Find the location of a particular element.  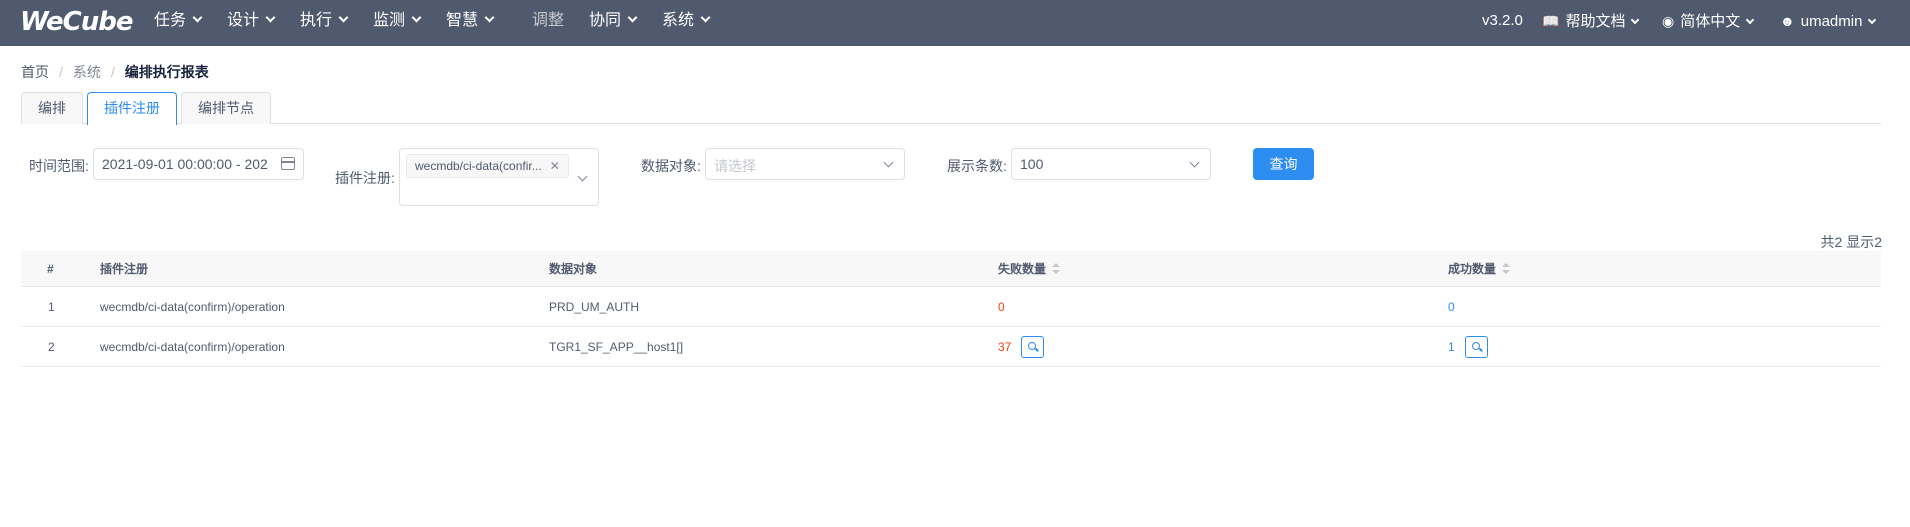

data-object-label: 数据对象: is located at coordinates (671, 166).